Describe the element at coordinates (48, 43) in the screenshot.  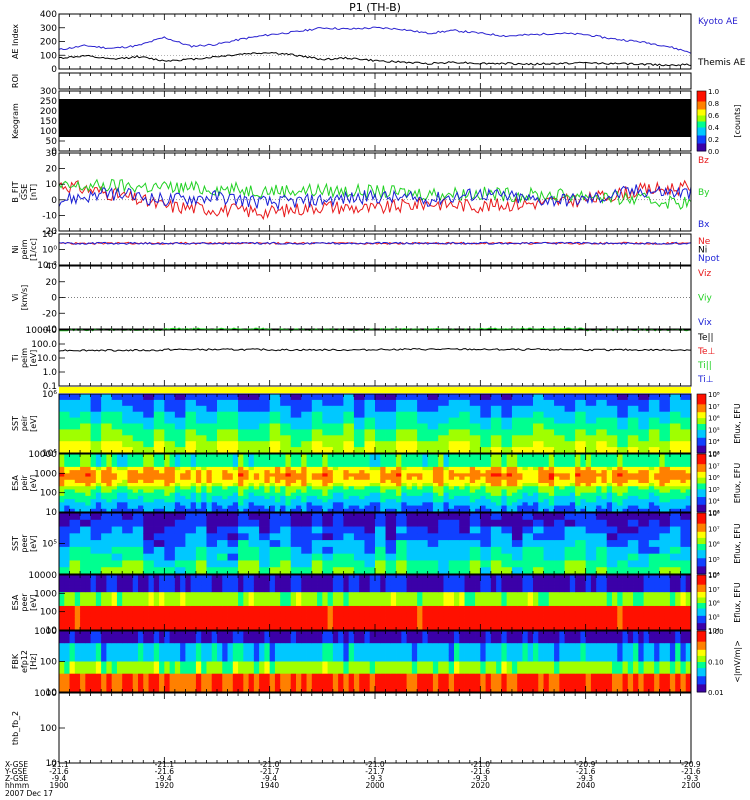
I see `panel-ae-ytick-label: 200` at that location.